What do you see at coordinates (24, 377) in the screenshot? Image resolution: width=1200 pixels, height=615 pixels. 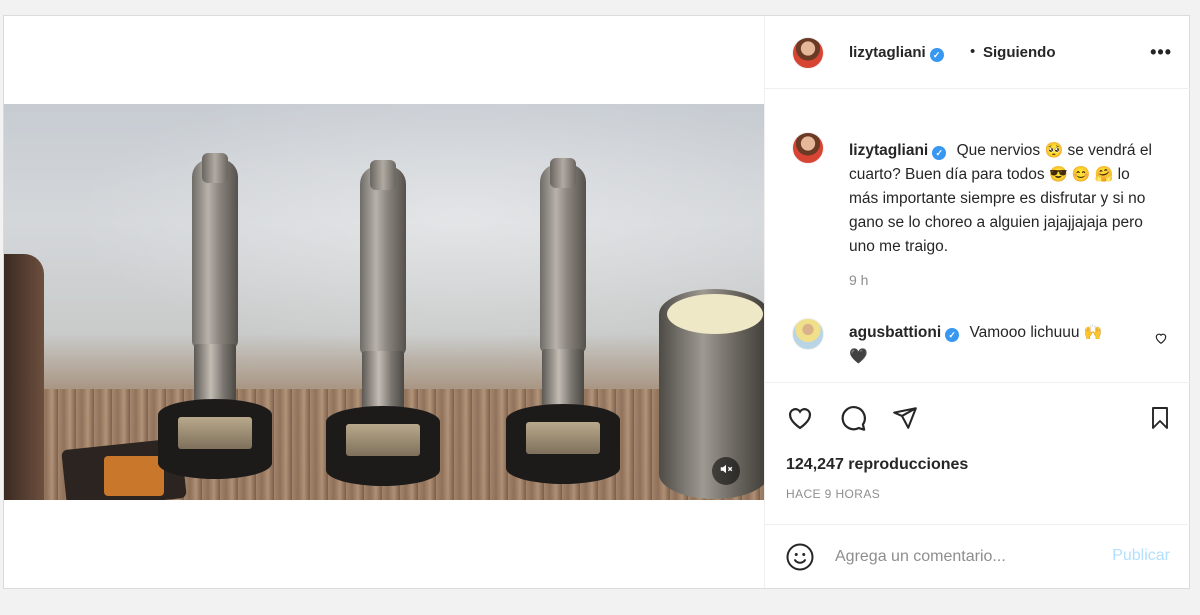 I see `decor-object` at bounding box center [24, 377].